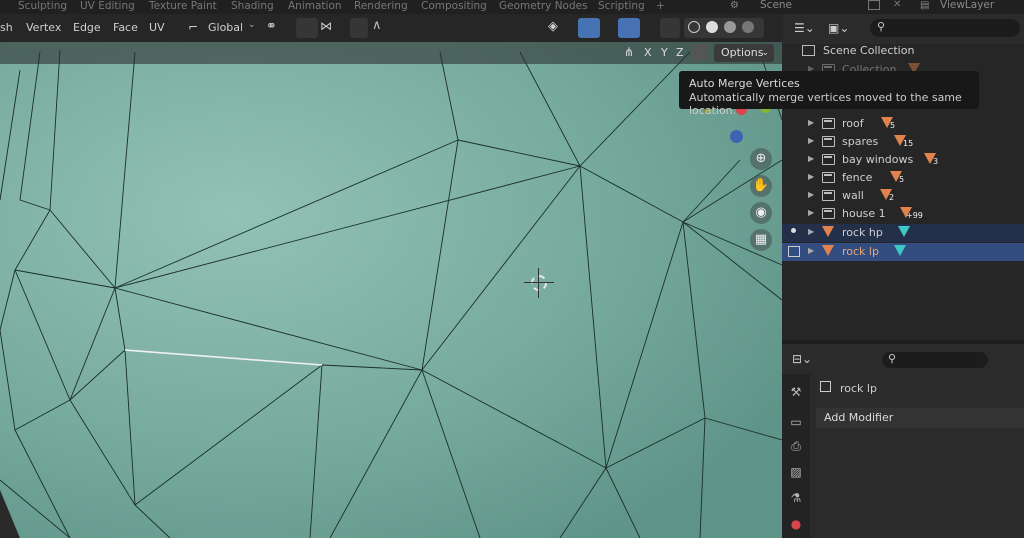  What do you see at coordinates (761, 186) in the screenshot?
I see `pan-hand-icon: ✋` at bounding box center [761, 186].